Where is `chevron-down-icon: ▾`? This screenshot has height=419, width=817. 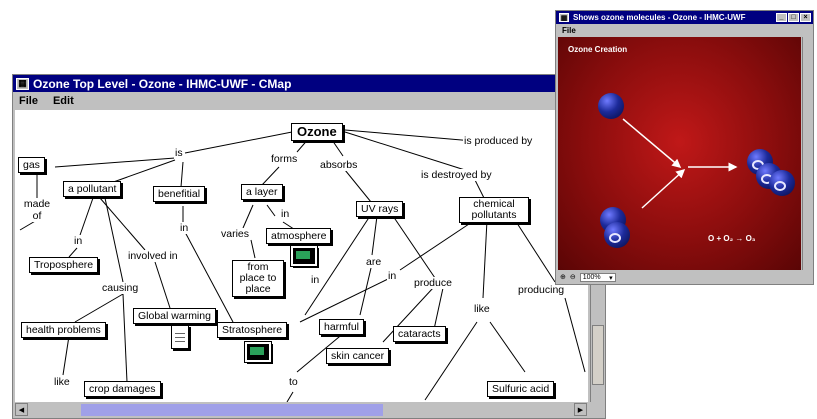 chevron-down-icon: ▾ is located at coordinates (611, 278).